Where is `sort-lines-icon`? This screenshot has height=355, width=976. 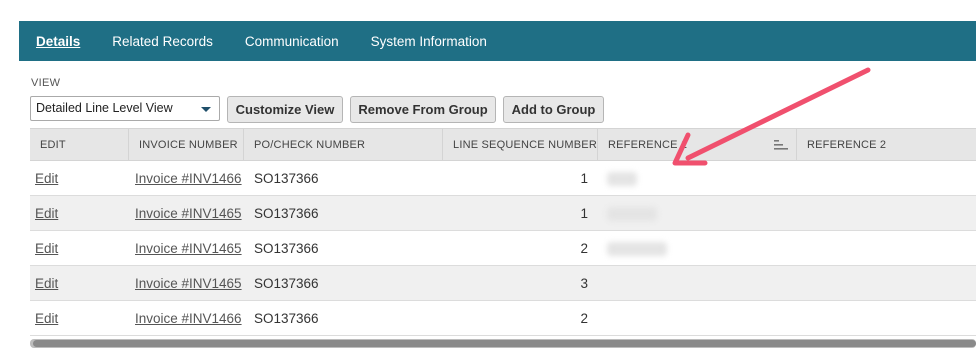 sort-lines-icon is located at coordinates (781, 145).